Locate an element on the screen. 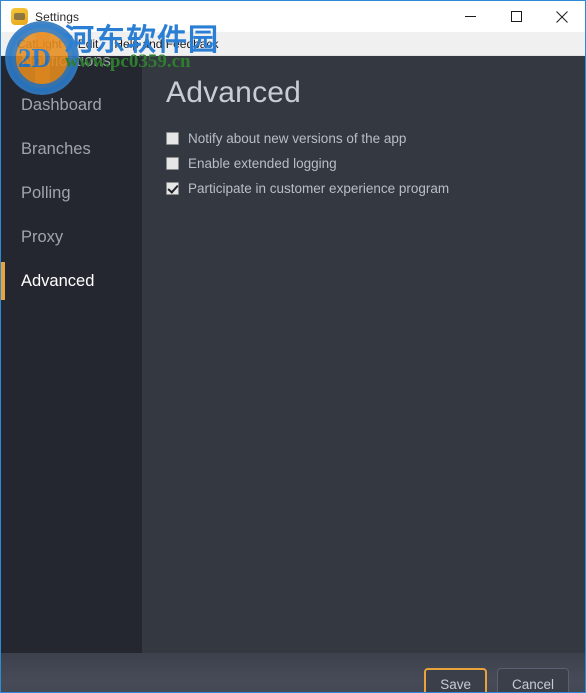 The height and width of the screenshot is (693, 586). option-row-notify-new-versions: Notify about new versions of the app is located at coordinates (375, 138).